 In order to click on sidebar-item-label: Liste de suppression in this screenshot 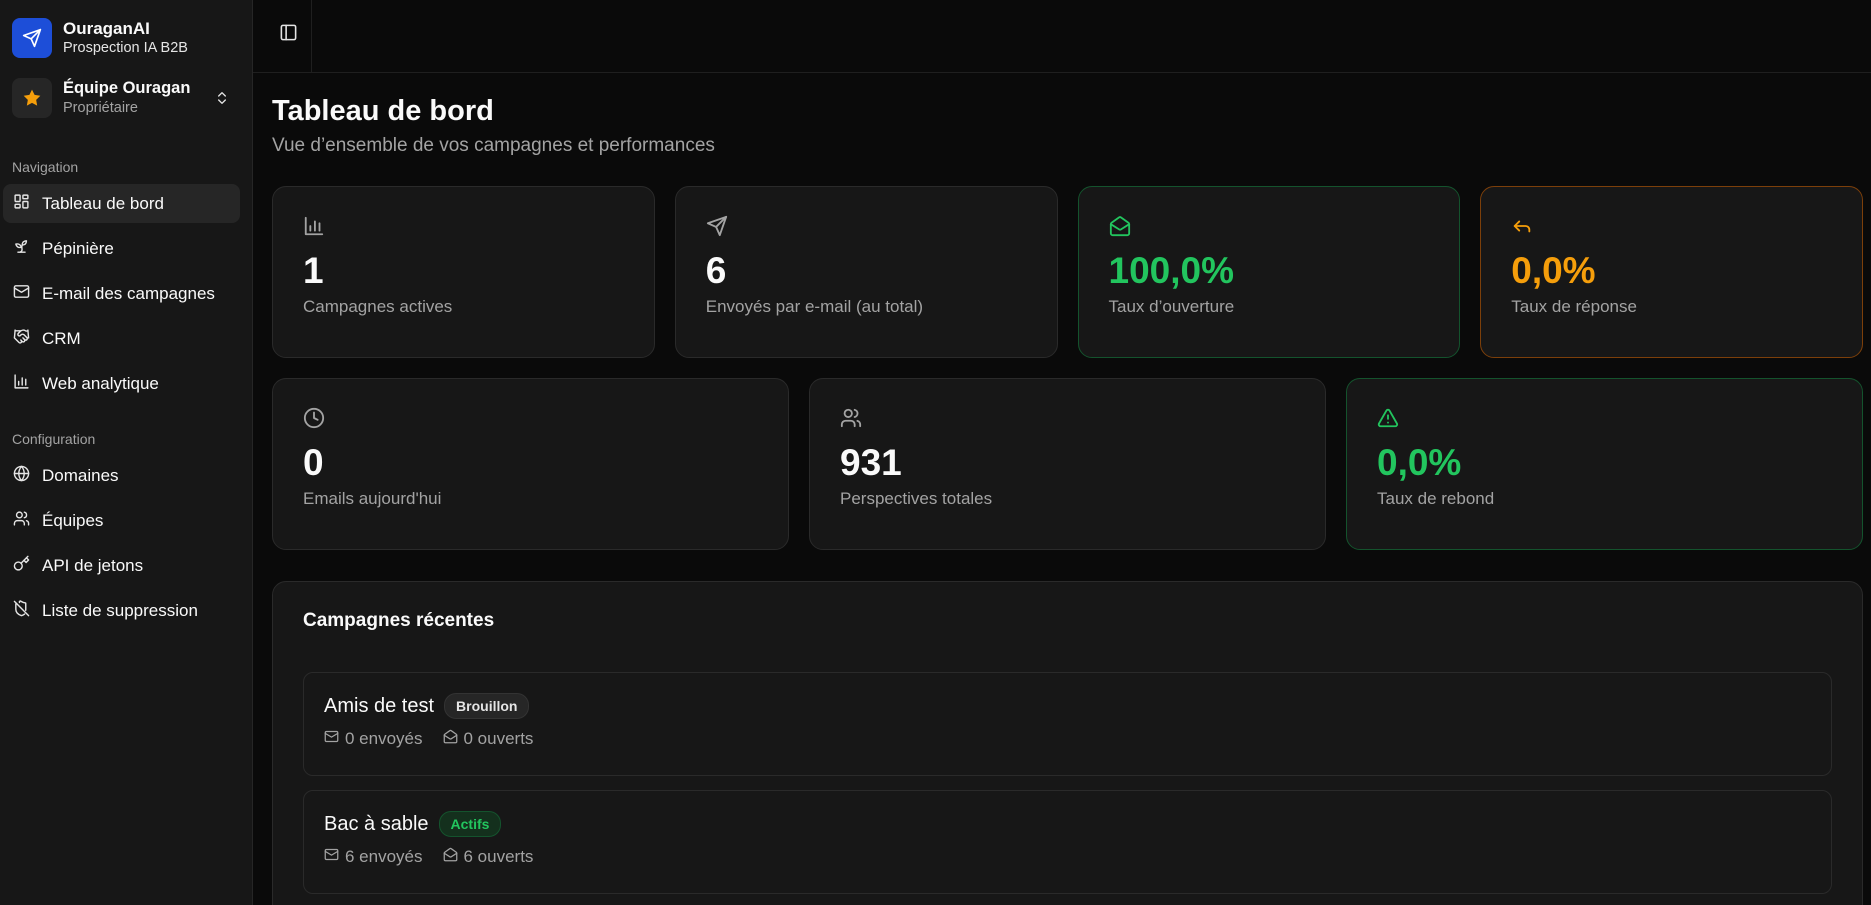, I will do `click(120, 610)`.